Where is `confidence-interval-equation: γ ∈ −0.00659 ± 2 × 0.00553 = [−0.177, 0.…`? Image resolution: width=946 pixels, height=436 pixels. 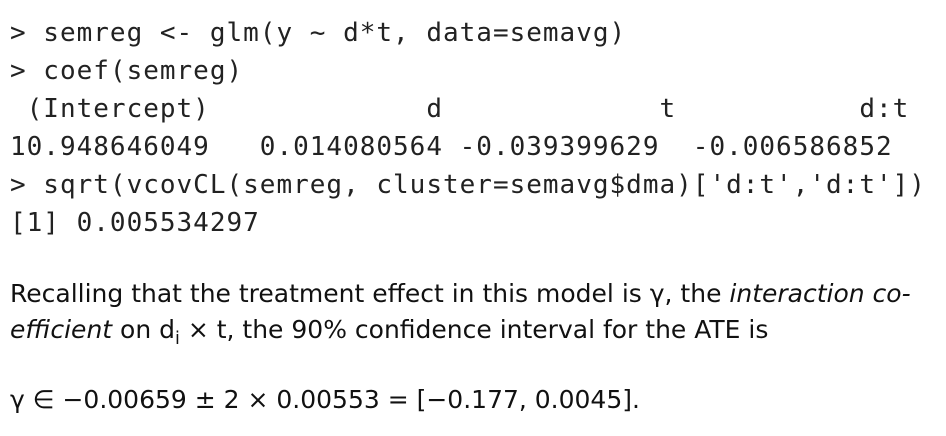
confidence-interval-equation: γ ∈ −0.00659 ± 2 × 0.00553 = [−0.177, 0.… is located at coordinates (325, 399).